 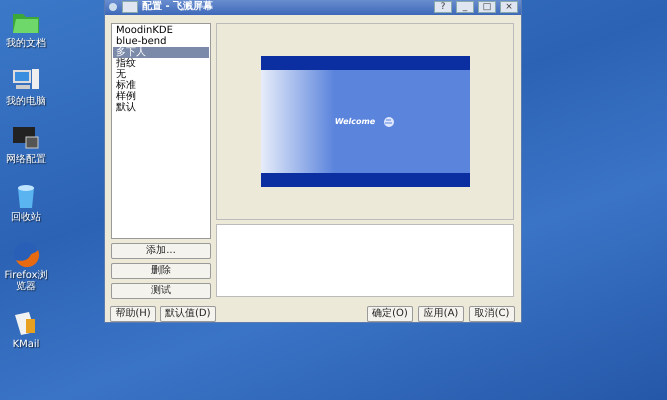 I want to click on list-item: 无, so click(x=161, y=74).